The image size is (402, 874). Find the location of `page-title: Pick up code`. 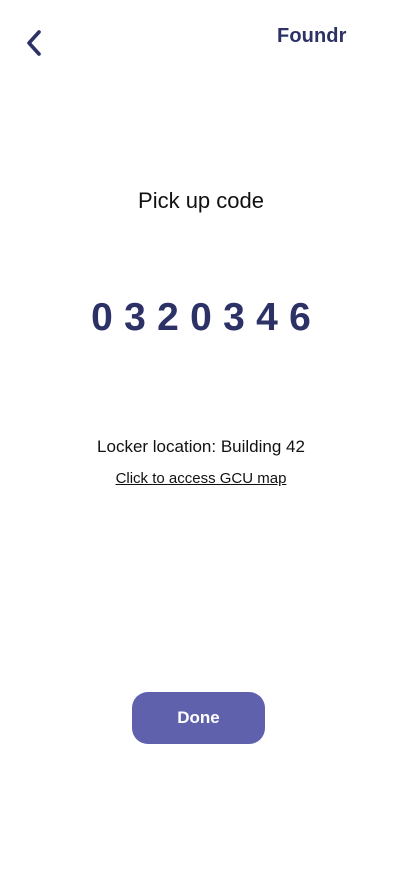

page-title: Pick up code is located at coordinates (201, 200).